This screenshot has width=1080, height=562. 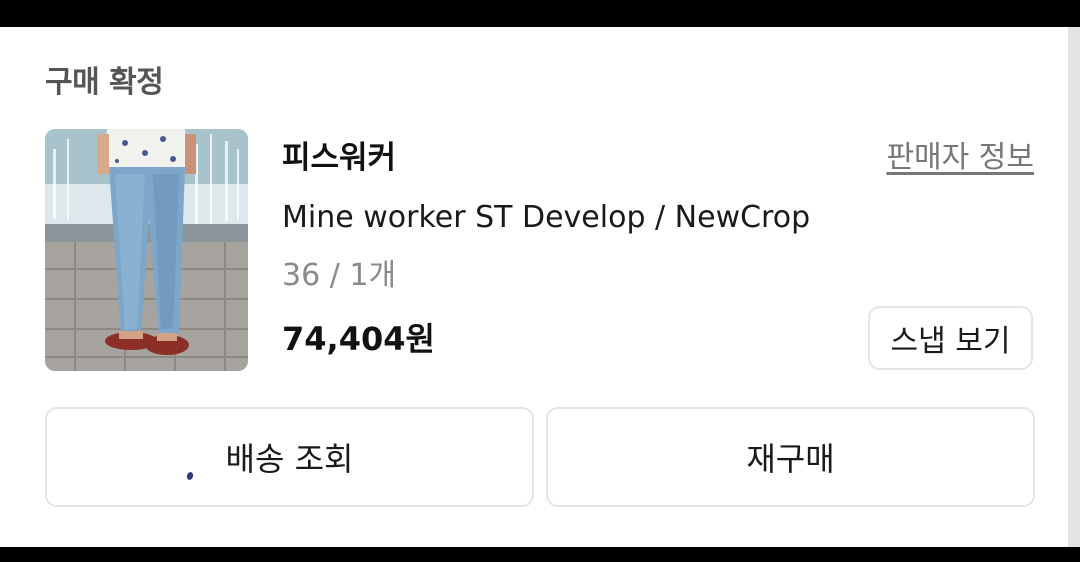 I want to click on rebuy-button: 재구매, so click(x=790, y=457).